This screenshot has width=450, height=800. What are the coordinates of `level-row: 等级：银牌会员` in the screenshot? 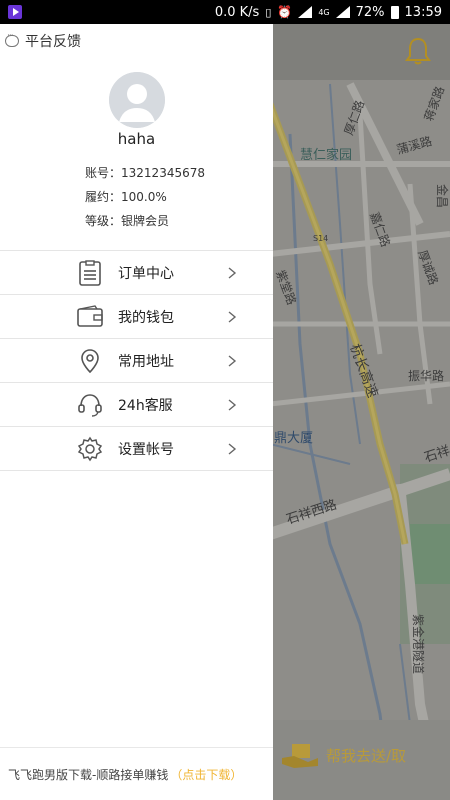 It's located at (127, 220).